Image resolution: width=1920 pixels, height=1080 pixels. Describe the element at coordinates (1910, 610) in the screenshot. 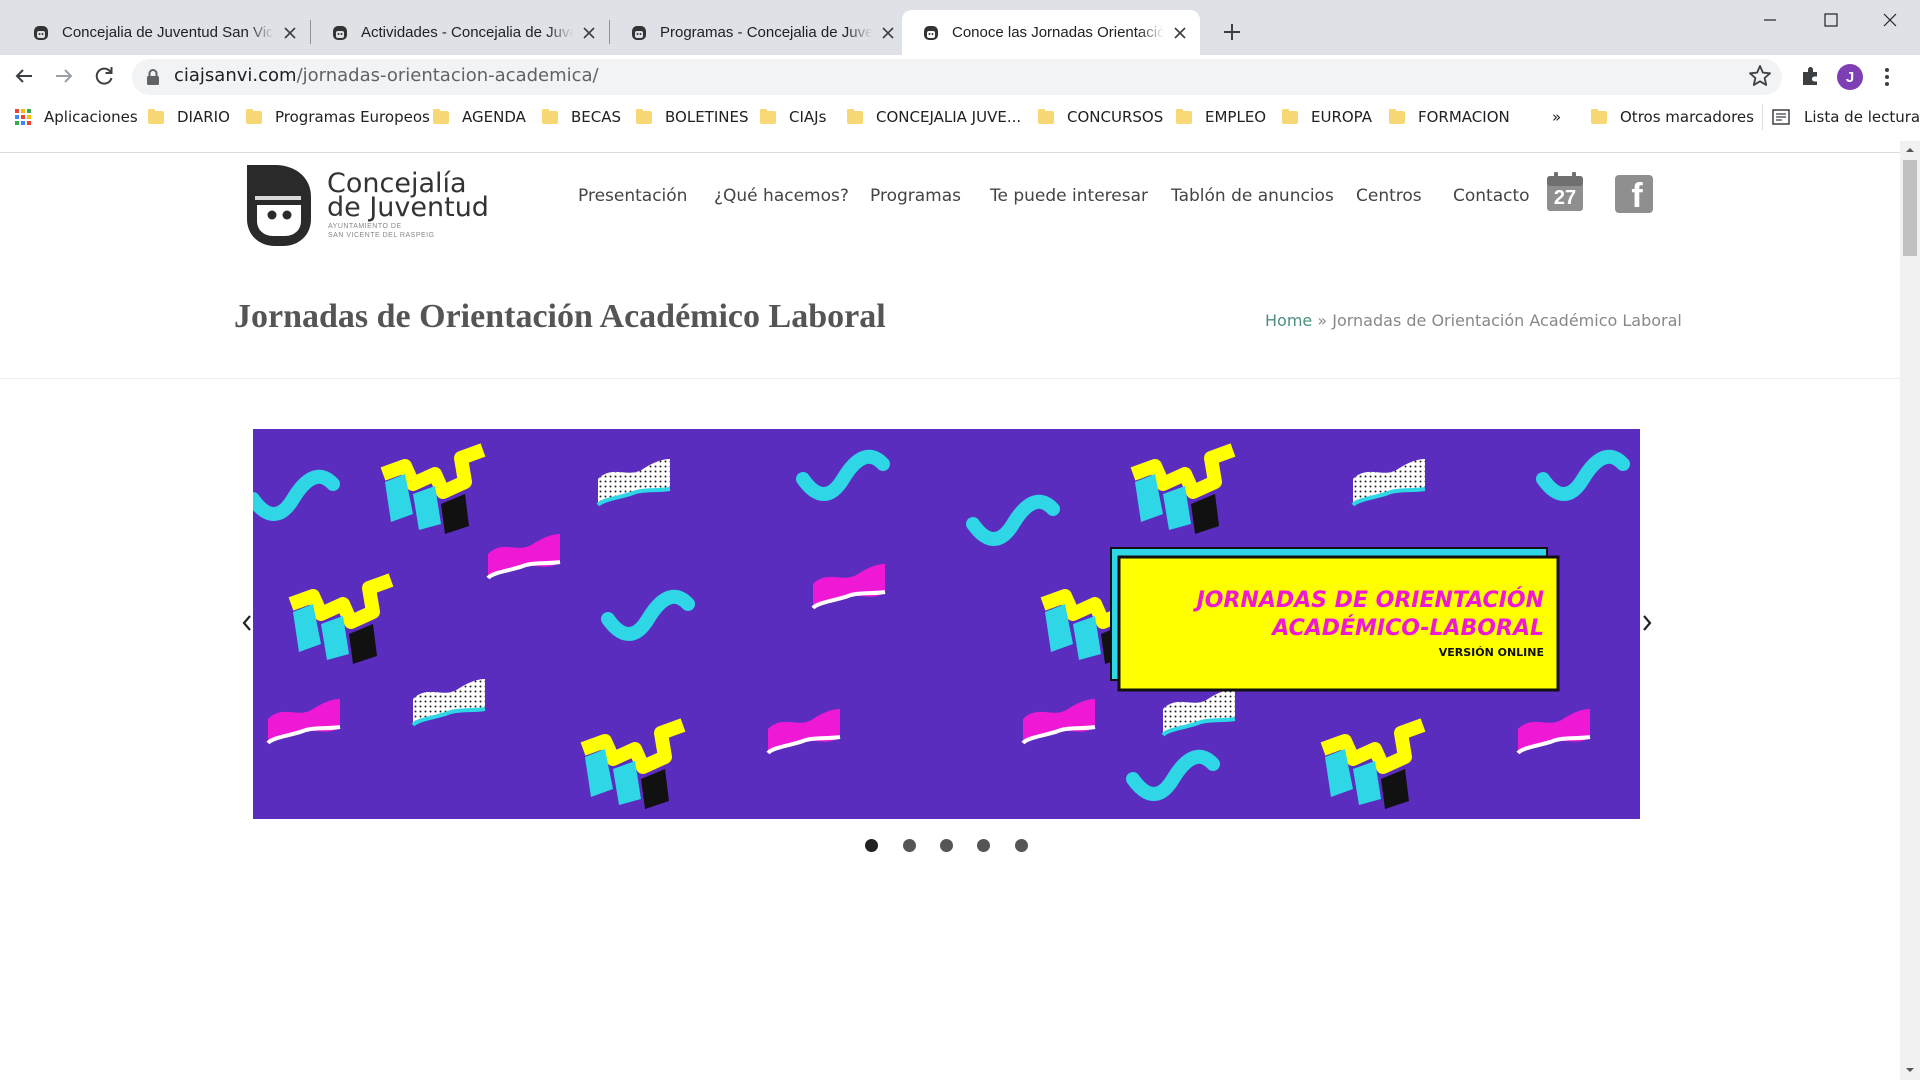

I see `page-scrollbar` at that location.